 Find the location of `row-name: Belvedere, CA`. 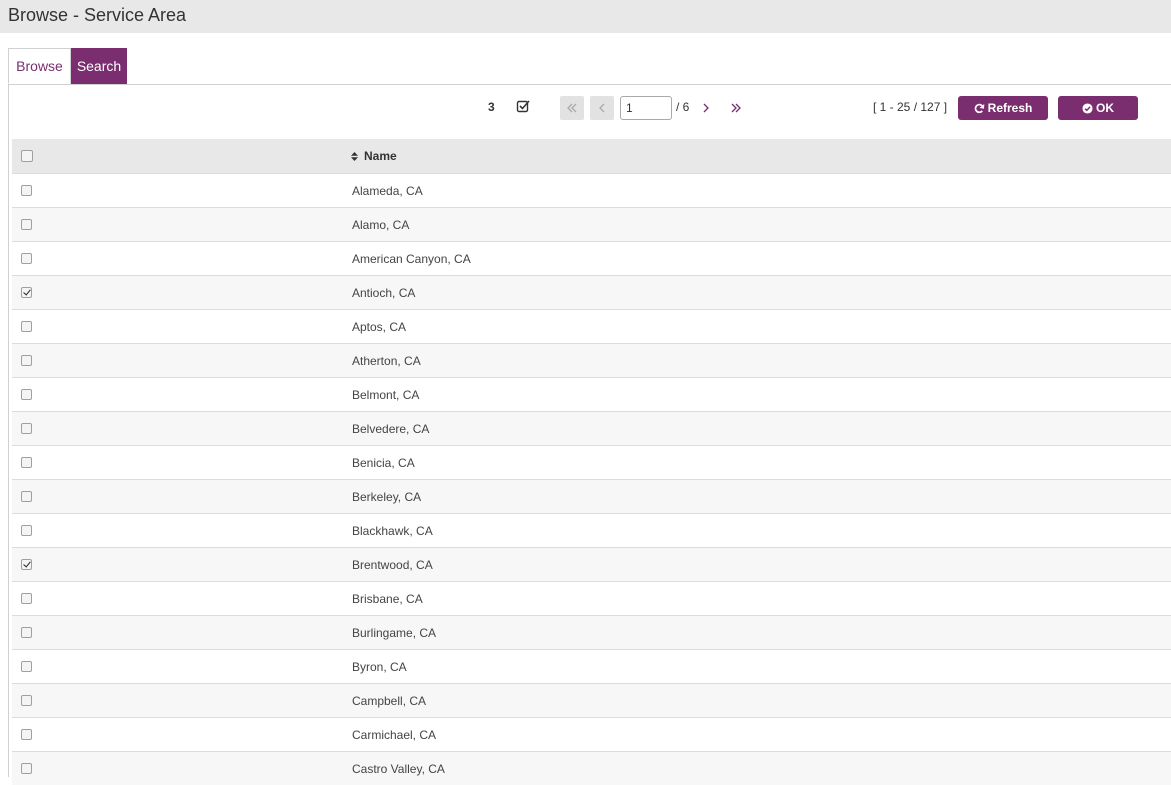

row-name: Belvedere, CA is located at coordinates (390, 429).